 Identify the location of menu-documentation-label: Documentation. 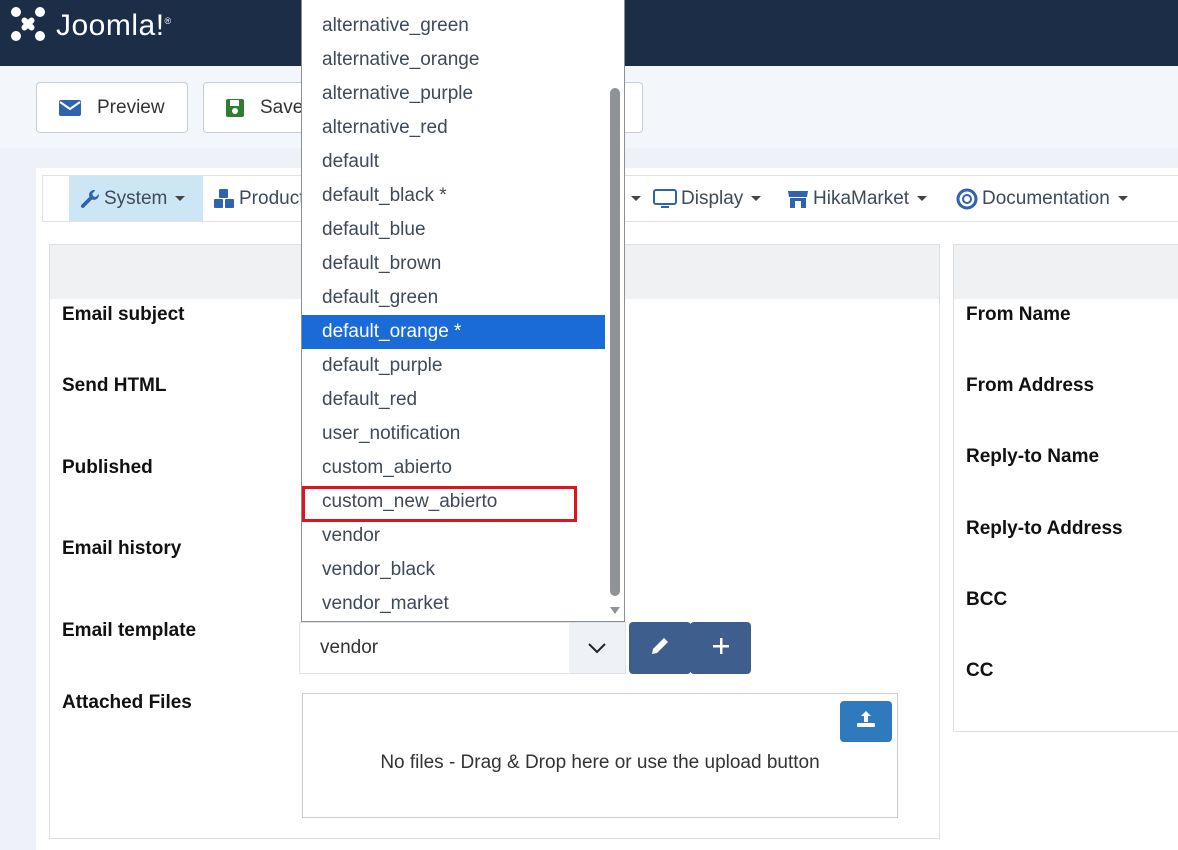
(1046, 198).